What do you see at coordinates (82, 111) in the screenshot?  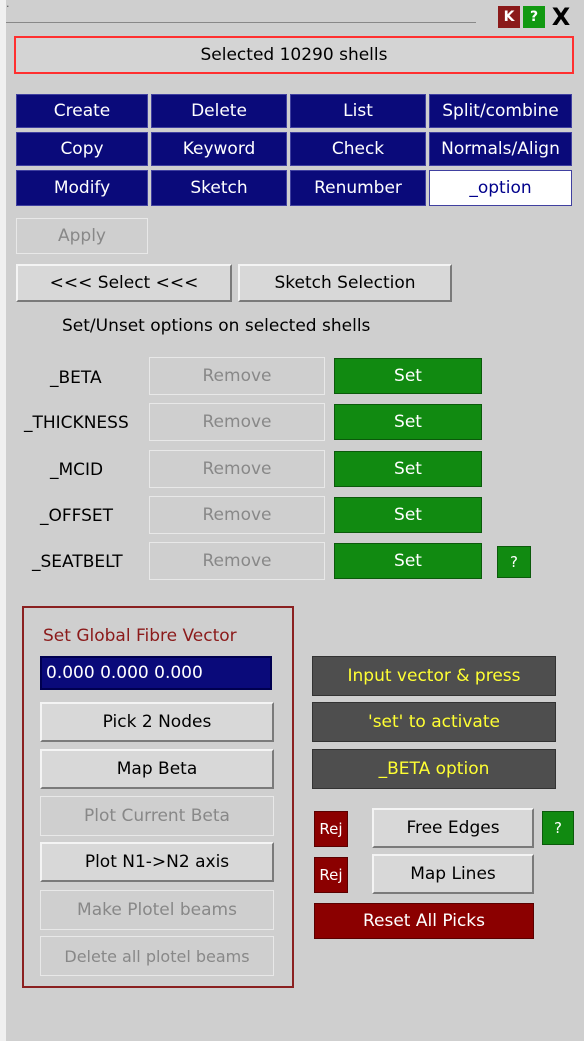 I see `create-button: Create` at bounding box center [82, 111].